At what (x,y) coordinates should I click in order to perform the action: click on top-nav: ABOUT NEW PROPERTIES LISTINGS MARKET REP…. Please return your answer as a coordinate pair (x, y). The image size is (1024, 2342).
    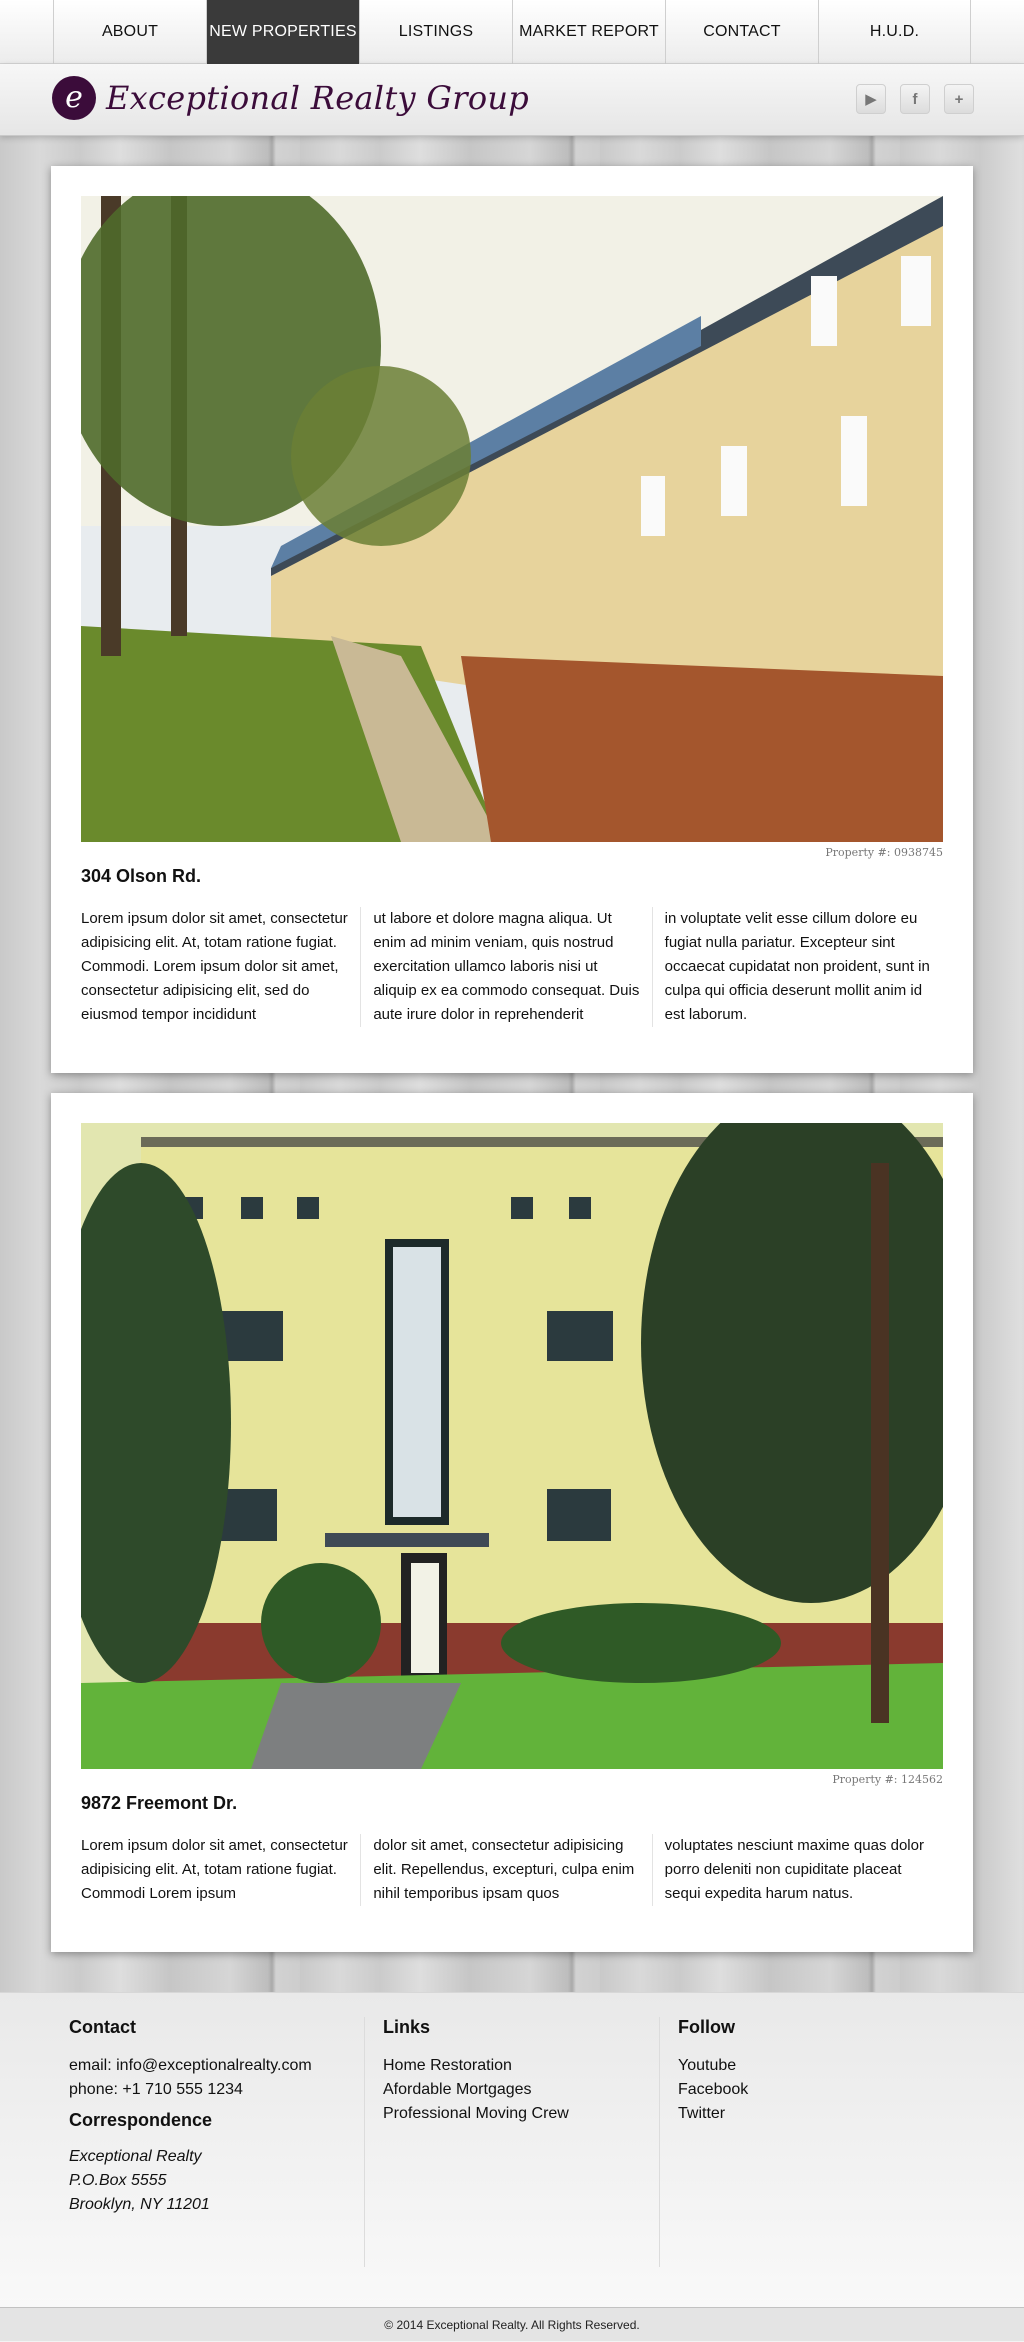
    Looking at the image, I should click on (512, 32).